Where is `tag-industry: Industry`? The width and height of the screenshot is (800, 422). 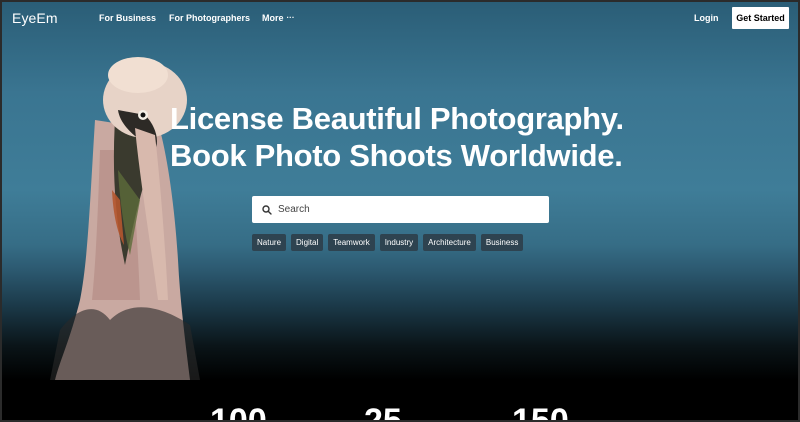 tag-industry: Industry is located at coordinates (399, 242).